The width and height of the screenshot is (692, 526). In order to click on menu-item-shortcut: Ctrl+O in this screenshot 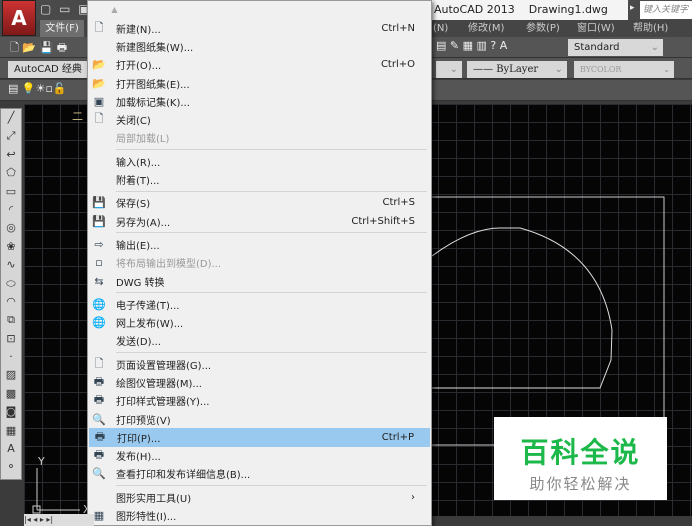, I will do `click(397, 65)`.